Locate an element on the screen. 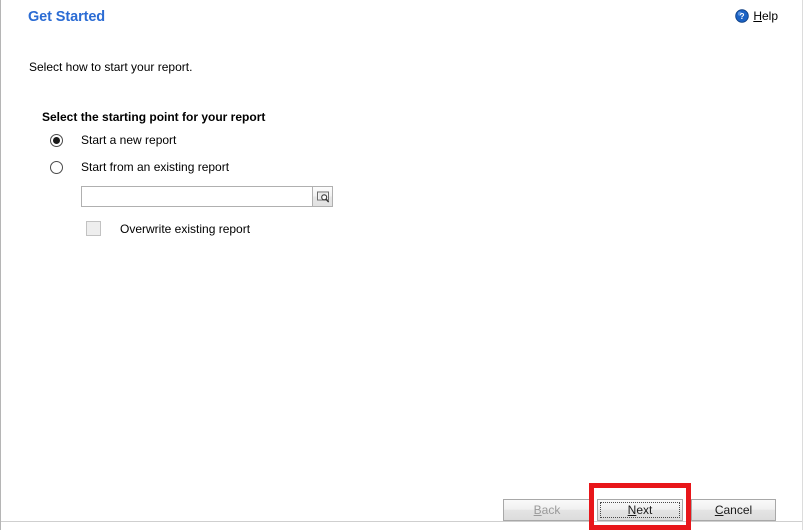 The width and height of the screenshot is (803, 530). browse-report-button is located at coordinates (322, 196).